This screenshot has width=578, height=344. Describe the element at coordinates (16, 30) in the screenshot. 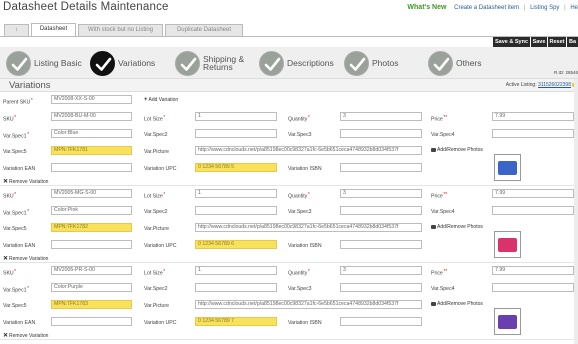

I see `tab-sort: ↕` at that location.